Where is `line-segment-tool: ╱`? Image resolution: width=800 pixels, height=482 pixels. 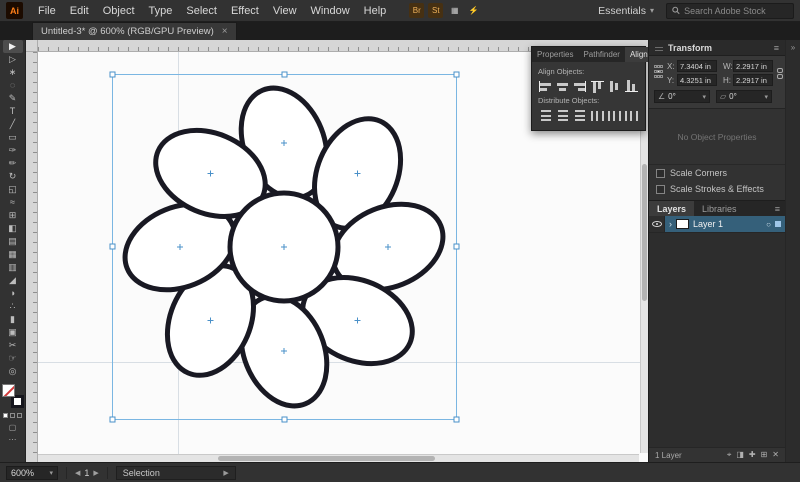
line-segment-tool: ╱ is located at coordinates (13, 124).